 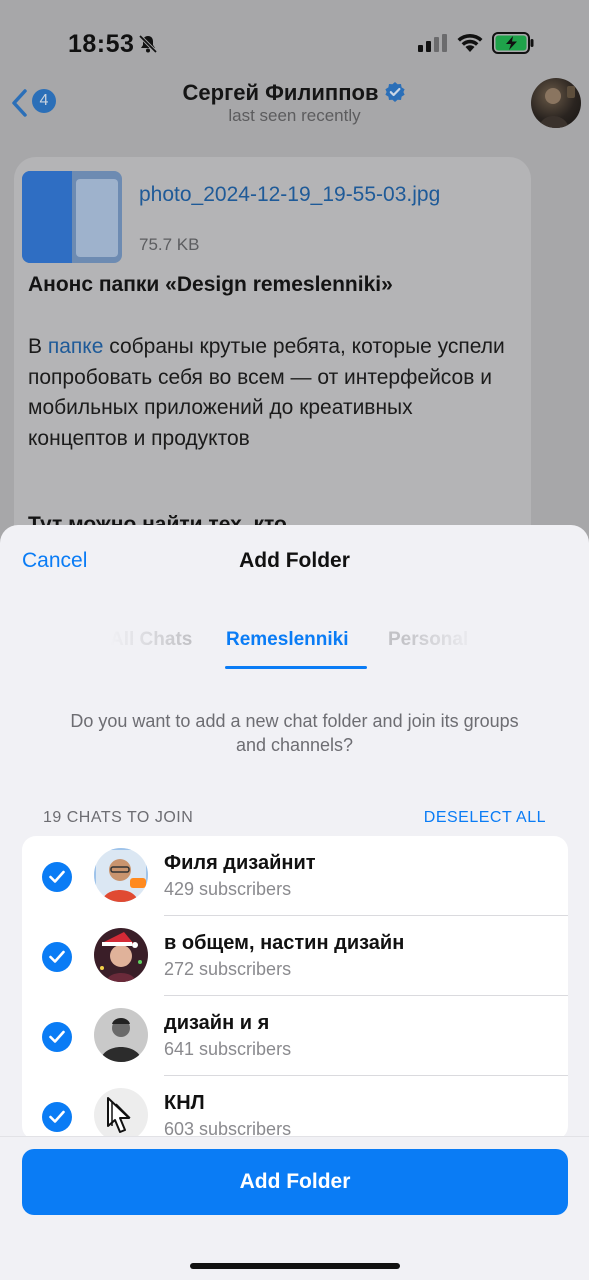 I want to click on active-tab-indicator, so click(x=296, y=667).